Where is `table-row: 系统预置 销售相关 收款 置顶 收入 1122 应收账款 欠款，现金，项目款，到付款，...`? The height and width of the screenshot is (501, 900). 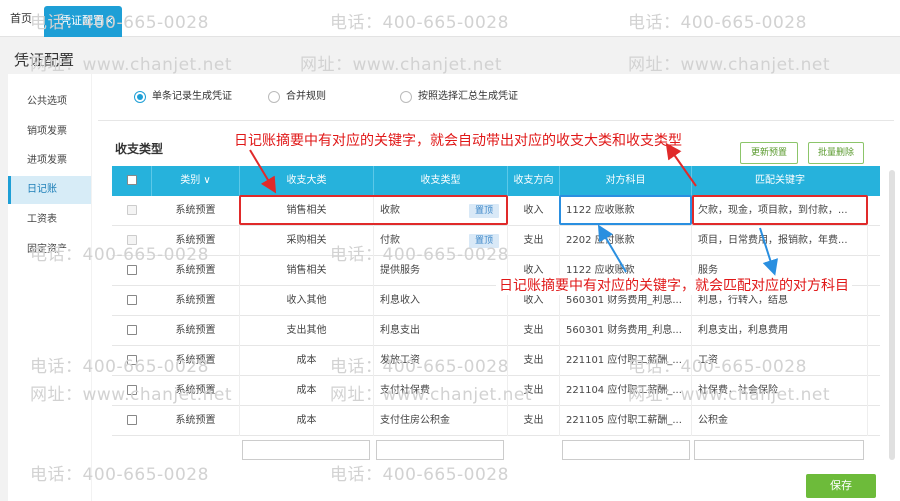 table-row: 系统预置 销售相关 收款 置顶 收入 1122 应收账款 欠款，现金，项目款，到付款，... is located at coordinates (496, 211).